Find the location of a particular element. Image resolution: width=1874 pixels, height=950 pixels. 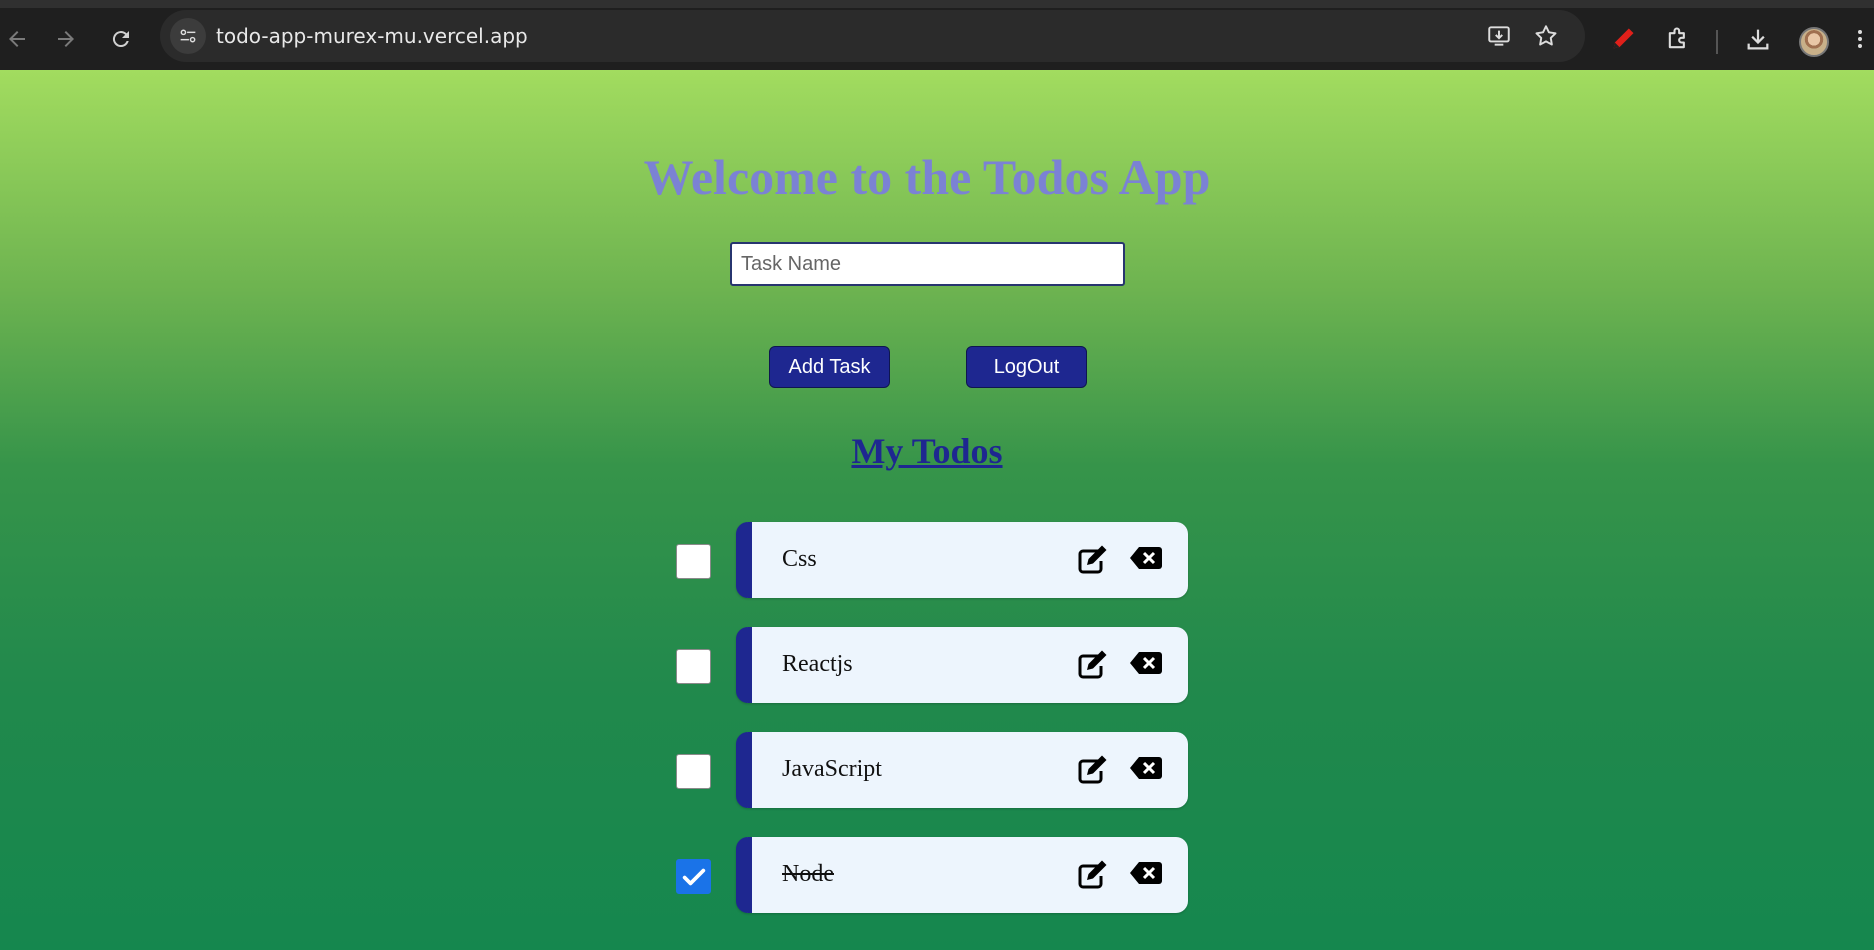

reload-button is located at coordinates (121, 39).